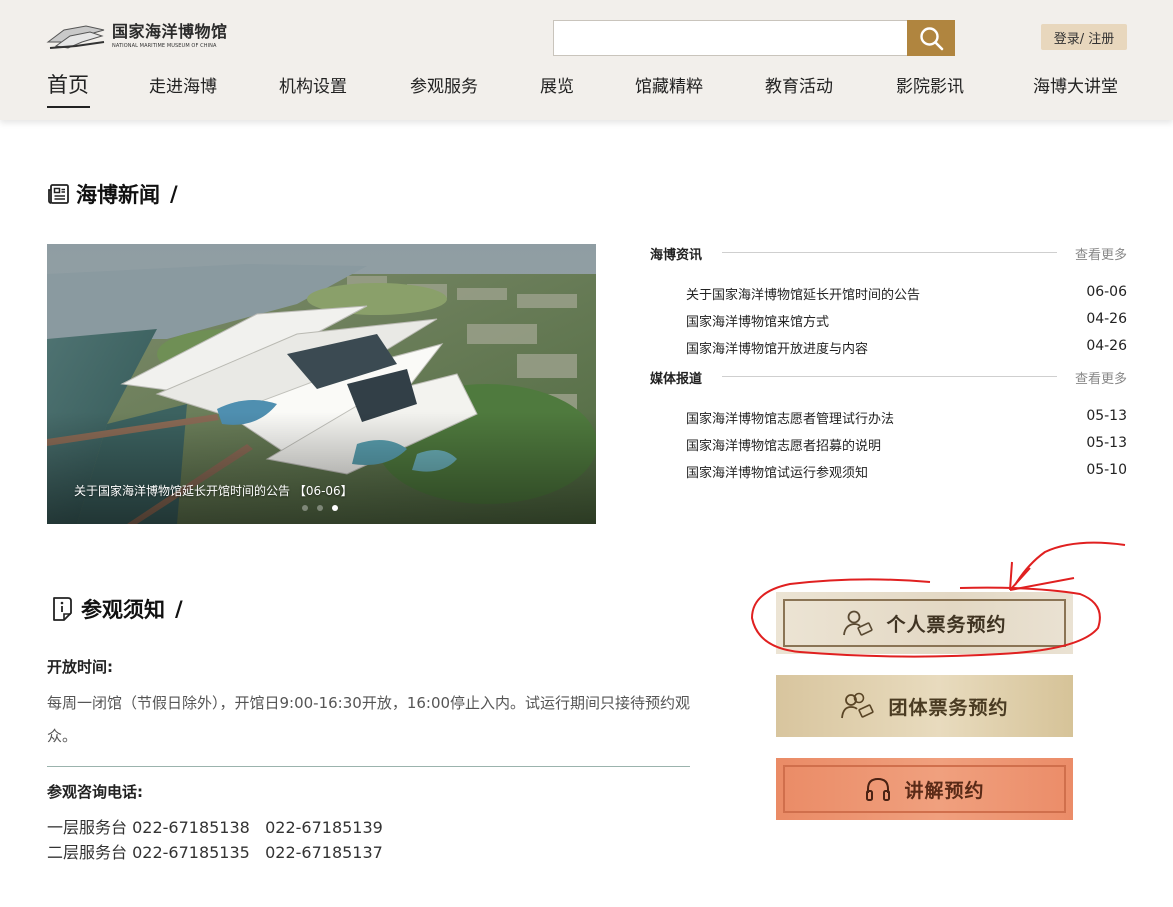 The width and height of the screenshot is (1173, 907). I want to click on news-block-header: 媒体报道 查看更多, so click(888, 377).